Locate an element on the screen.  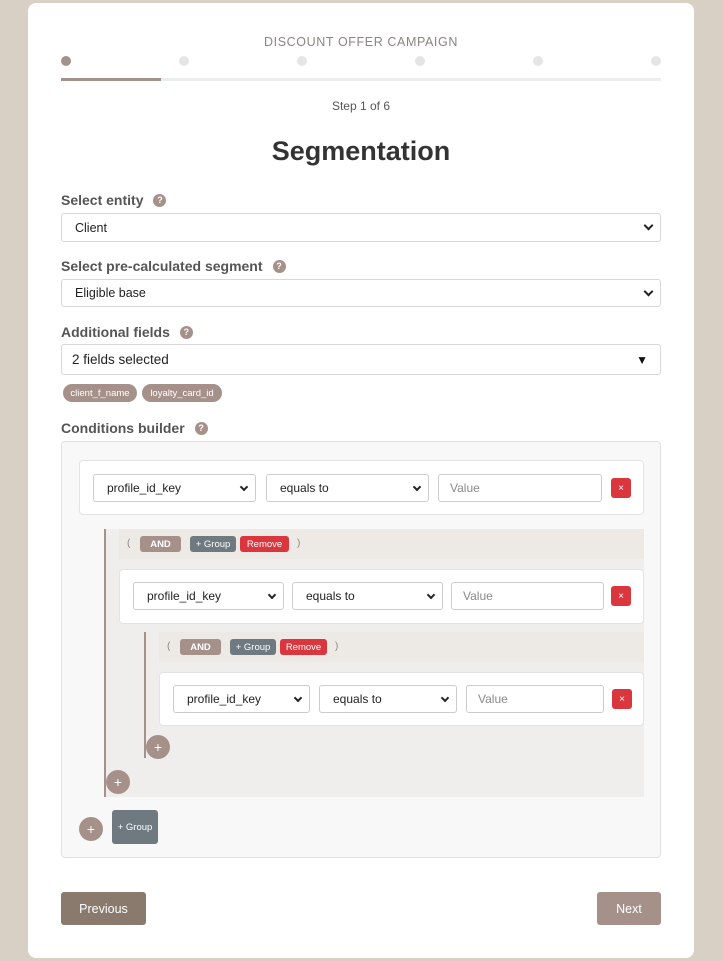
additional-fields-label-text: Additional fields is located at coordinates (115, 332).